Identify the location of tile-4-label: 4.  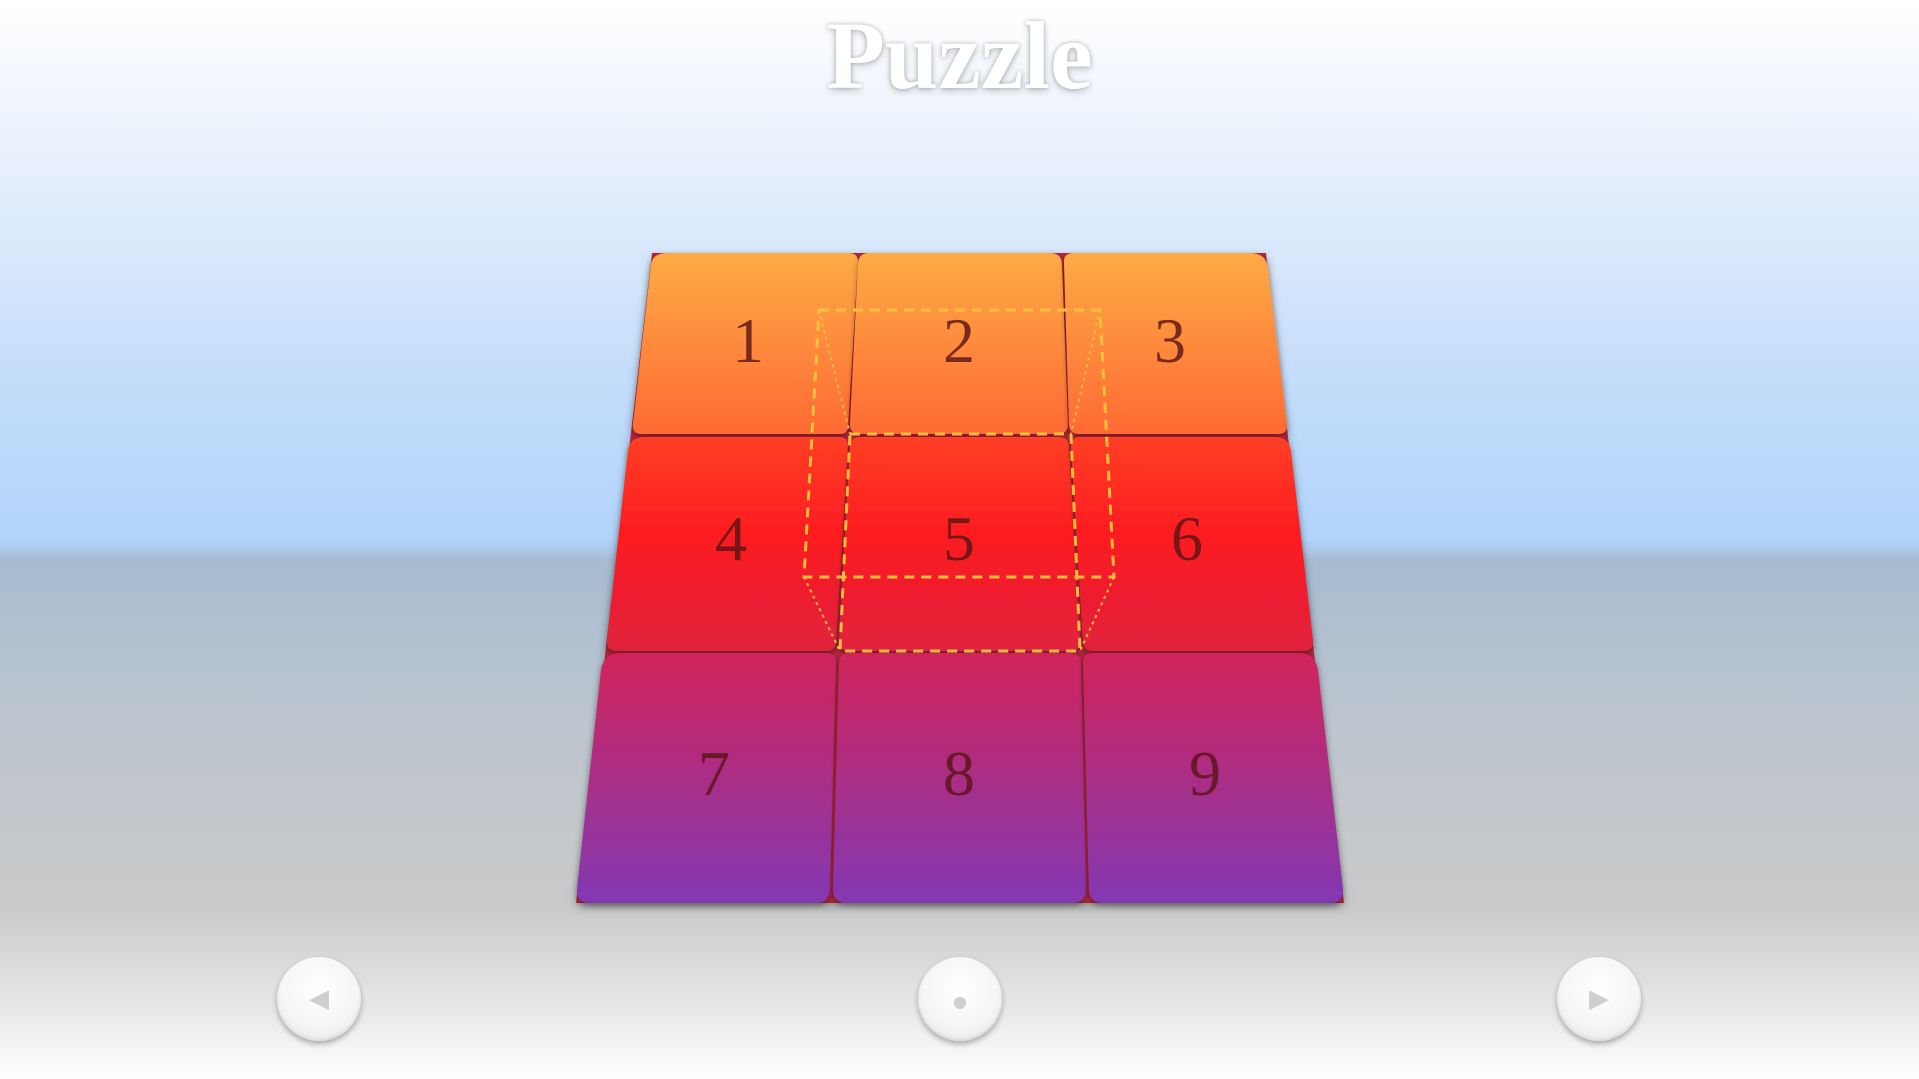
(731, 538).